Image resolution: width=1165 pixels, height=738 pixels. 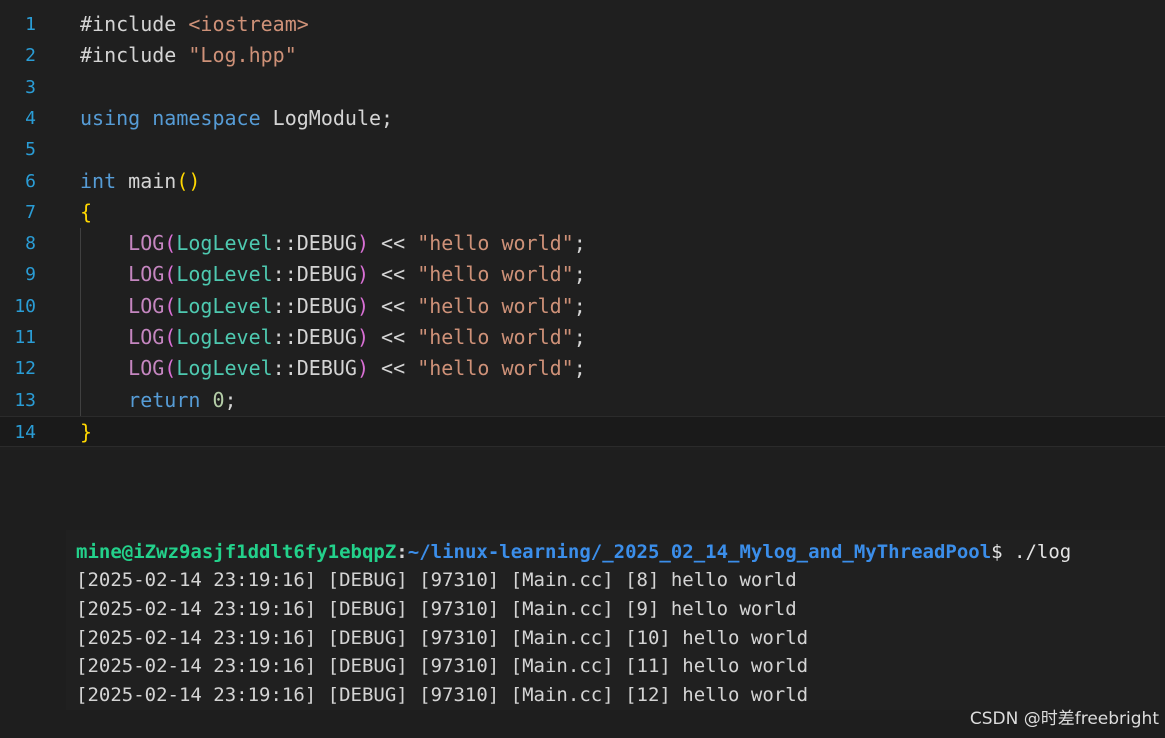 I want to click on code-line: 6 int main(), so click(x=582, y=181).